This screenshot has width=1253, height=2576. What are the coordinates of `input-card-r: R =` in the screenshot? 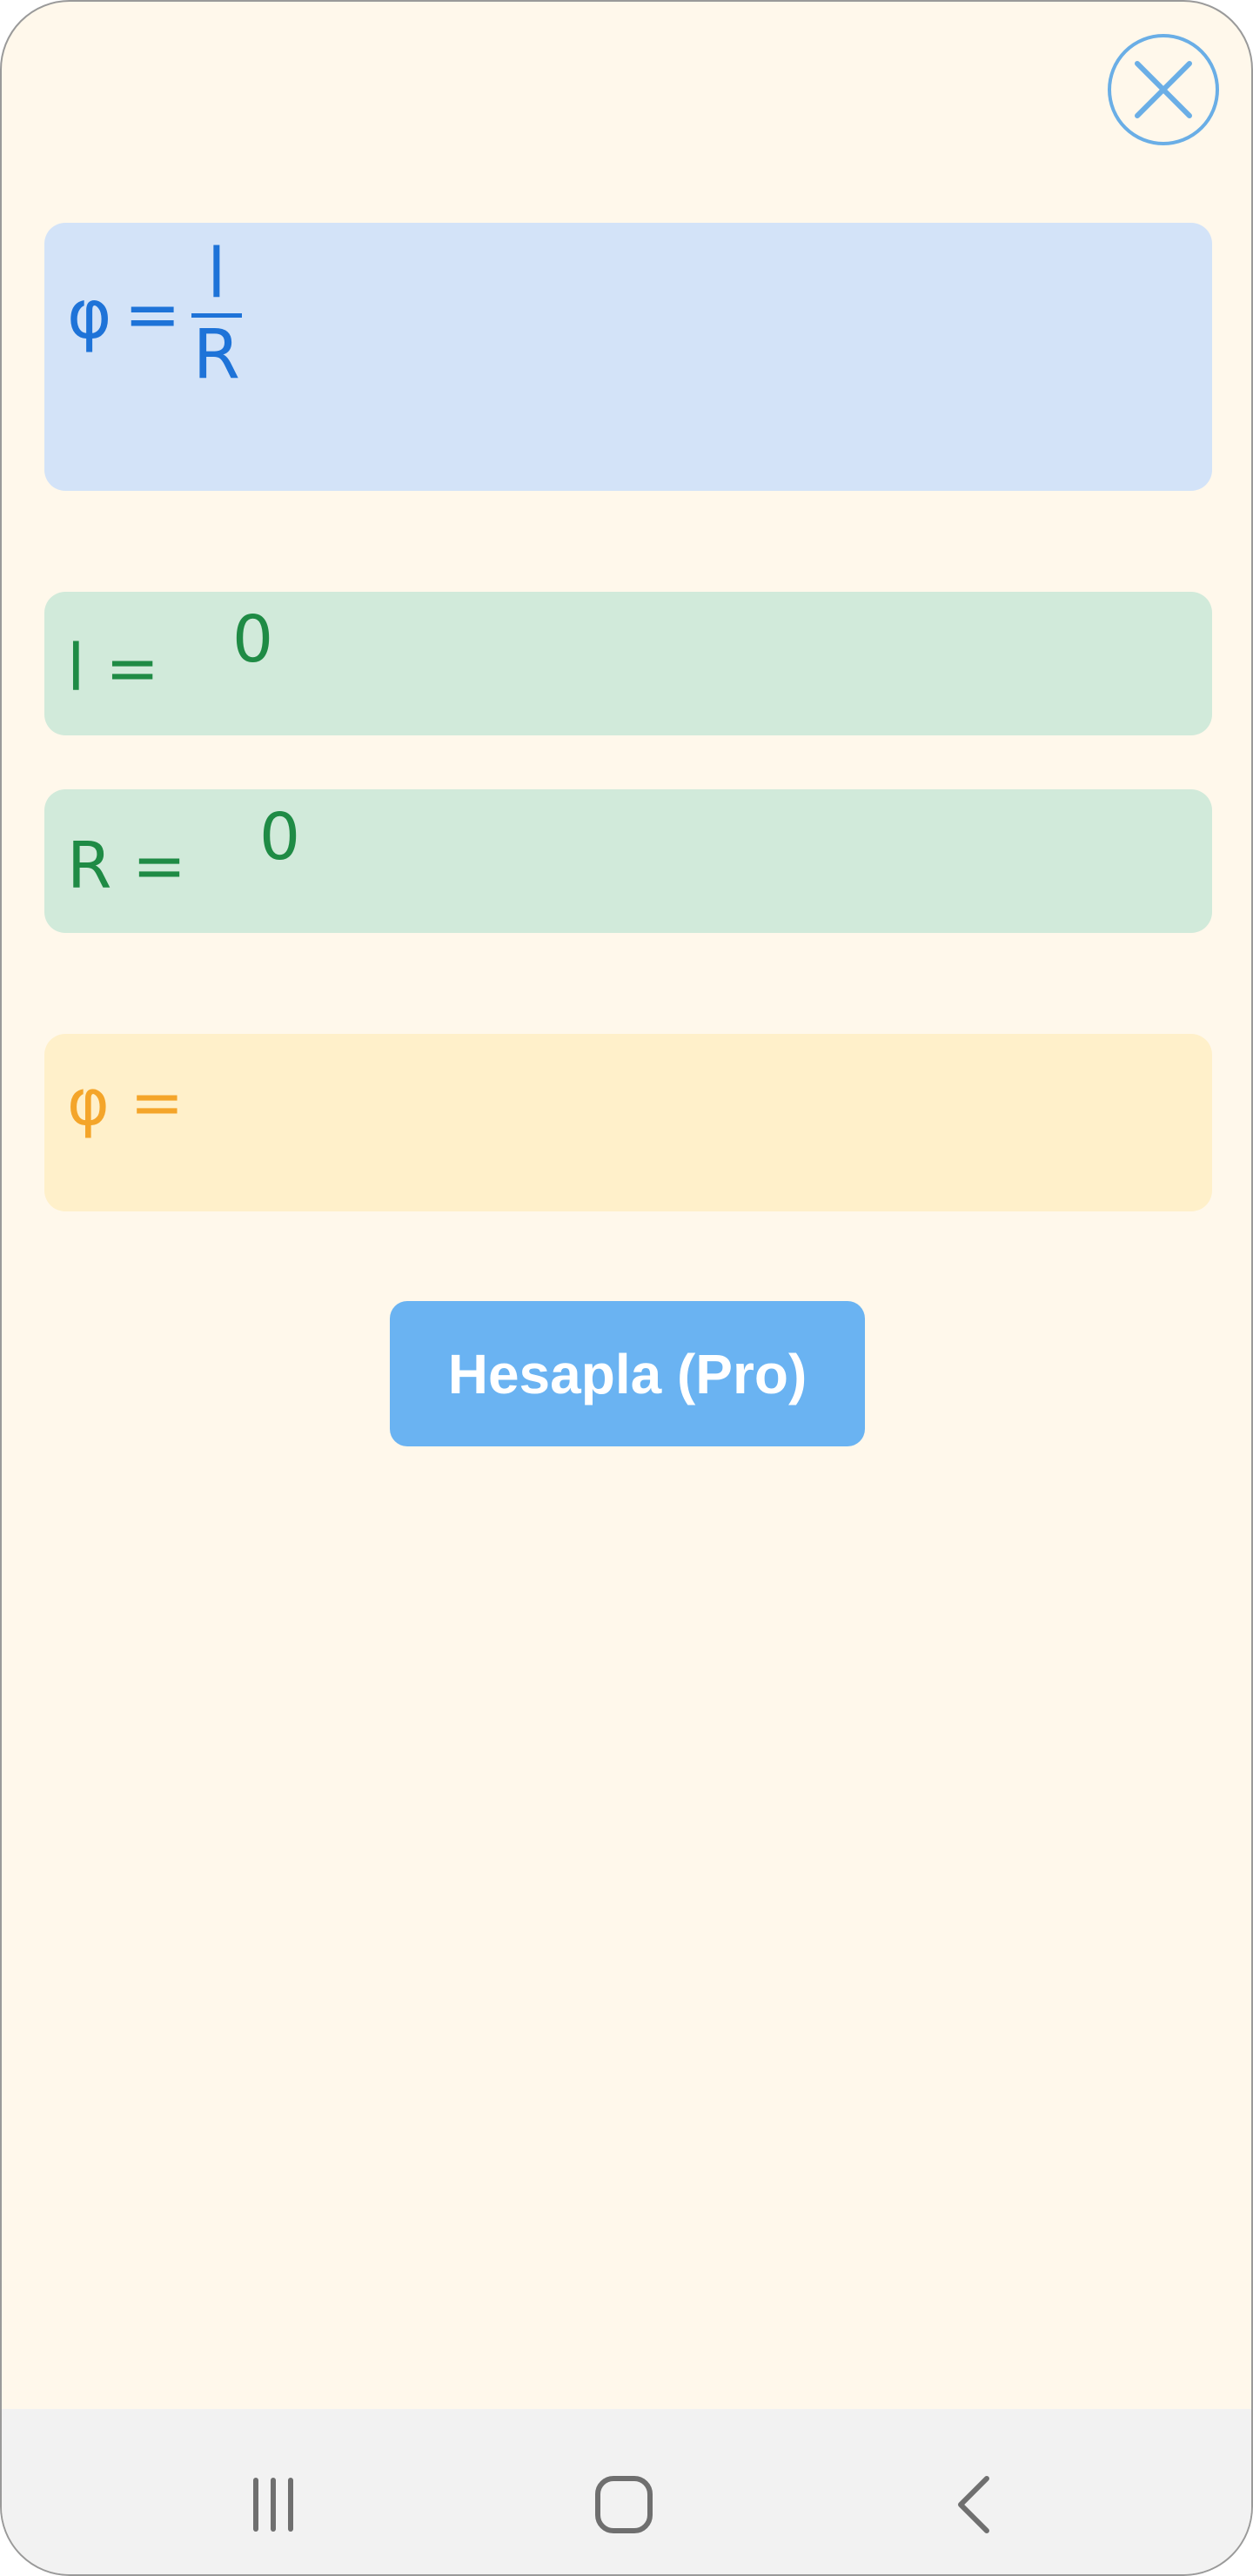 It's located at (628, 861).